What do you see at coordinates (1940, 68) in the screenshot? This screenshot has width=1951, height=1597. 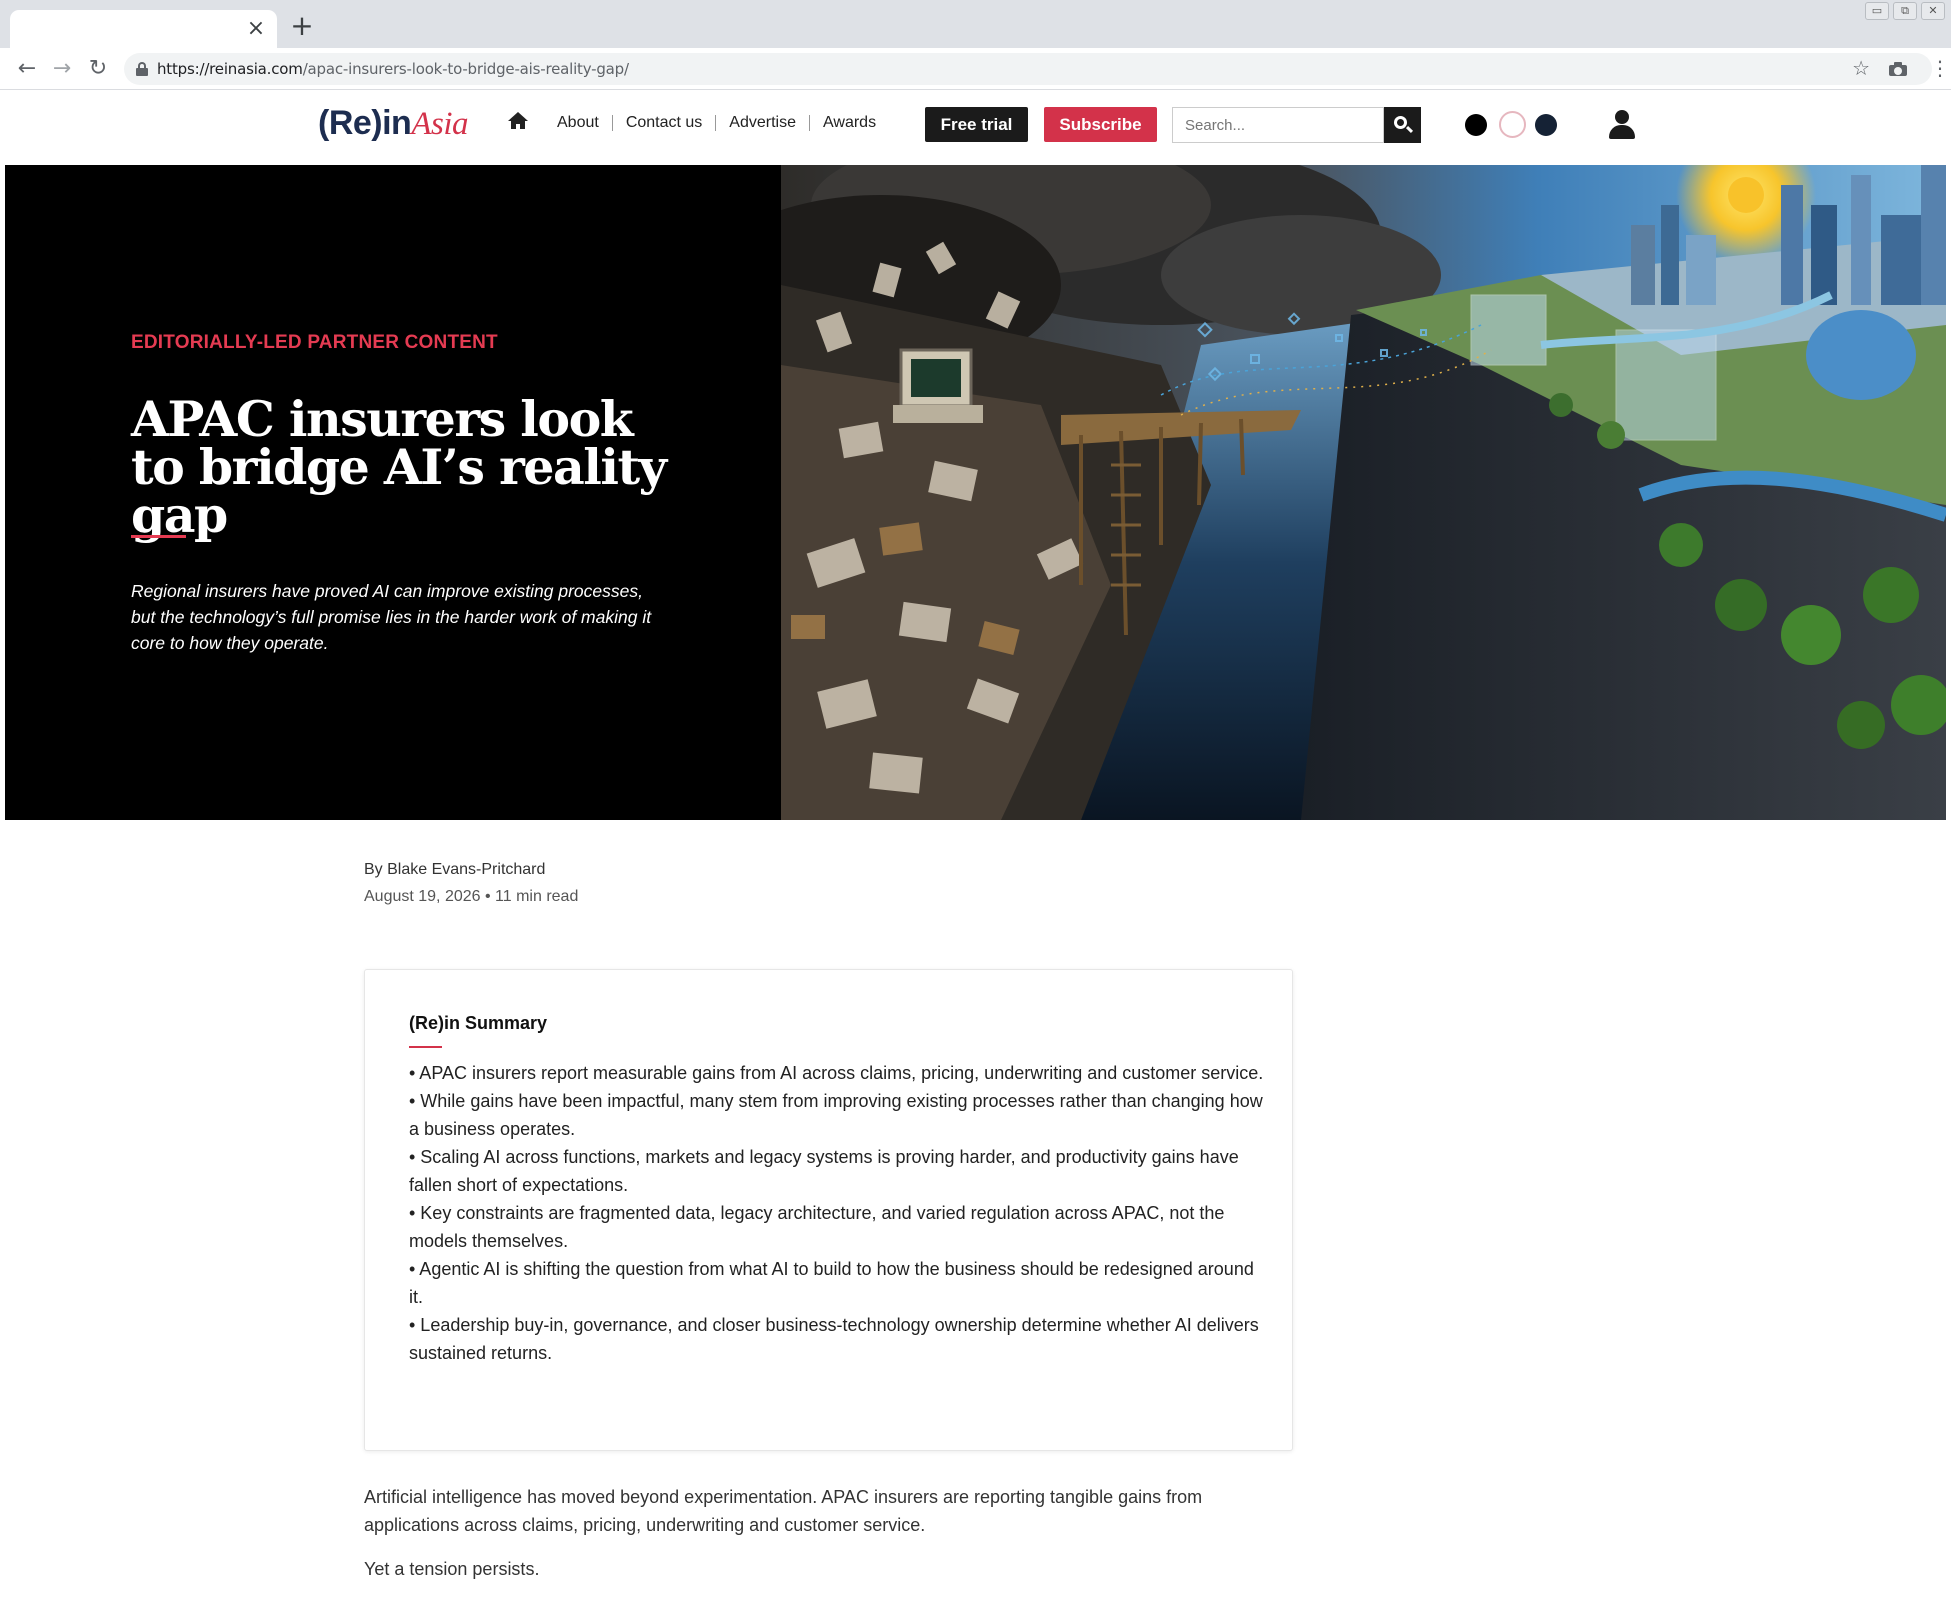 I see `kebab-menu-icon: ⋮` at bounding box center [1940, 68].